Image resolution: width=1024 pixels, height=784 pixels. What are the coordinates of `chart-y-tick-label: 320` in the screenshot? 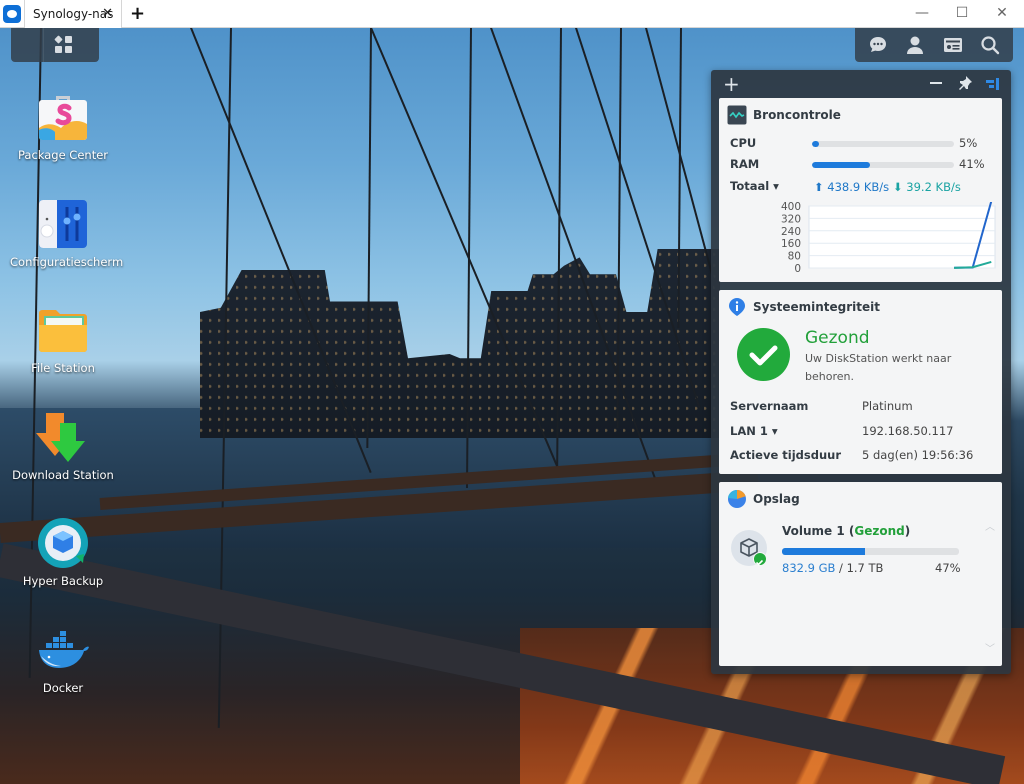 It's located at (791, 219).